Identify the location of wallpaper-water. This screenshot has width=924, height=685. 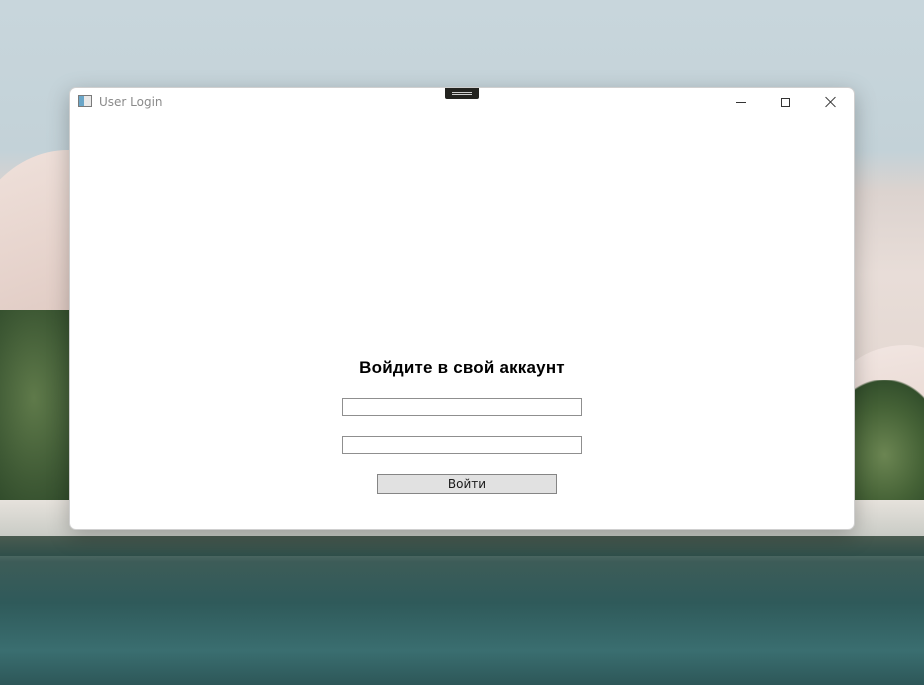
(462, 546).